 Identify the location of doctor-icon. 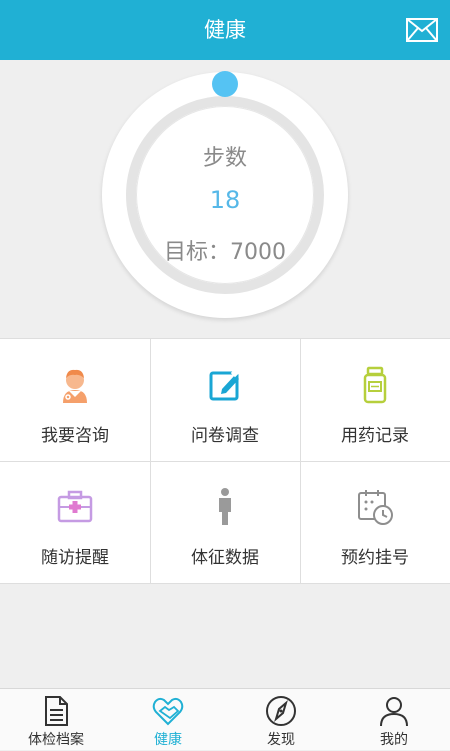
(75, 386).